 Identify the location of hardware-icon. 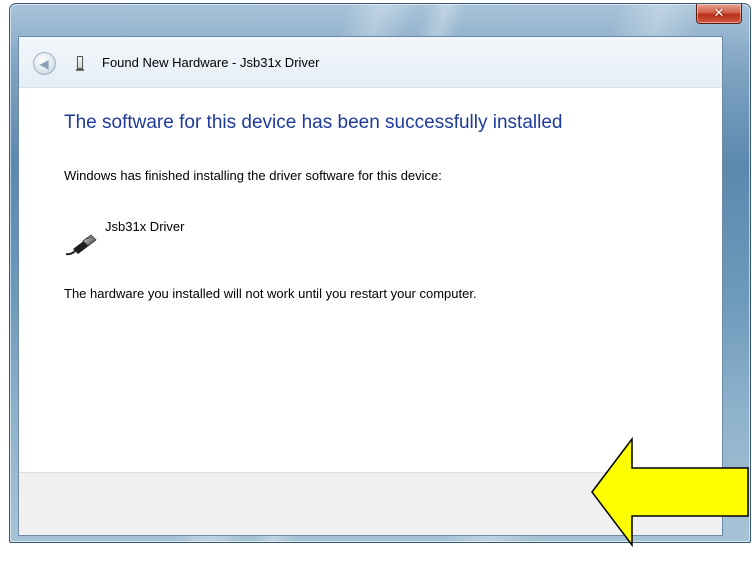
(80, 63).